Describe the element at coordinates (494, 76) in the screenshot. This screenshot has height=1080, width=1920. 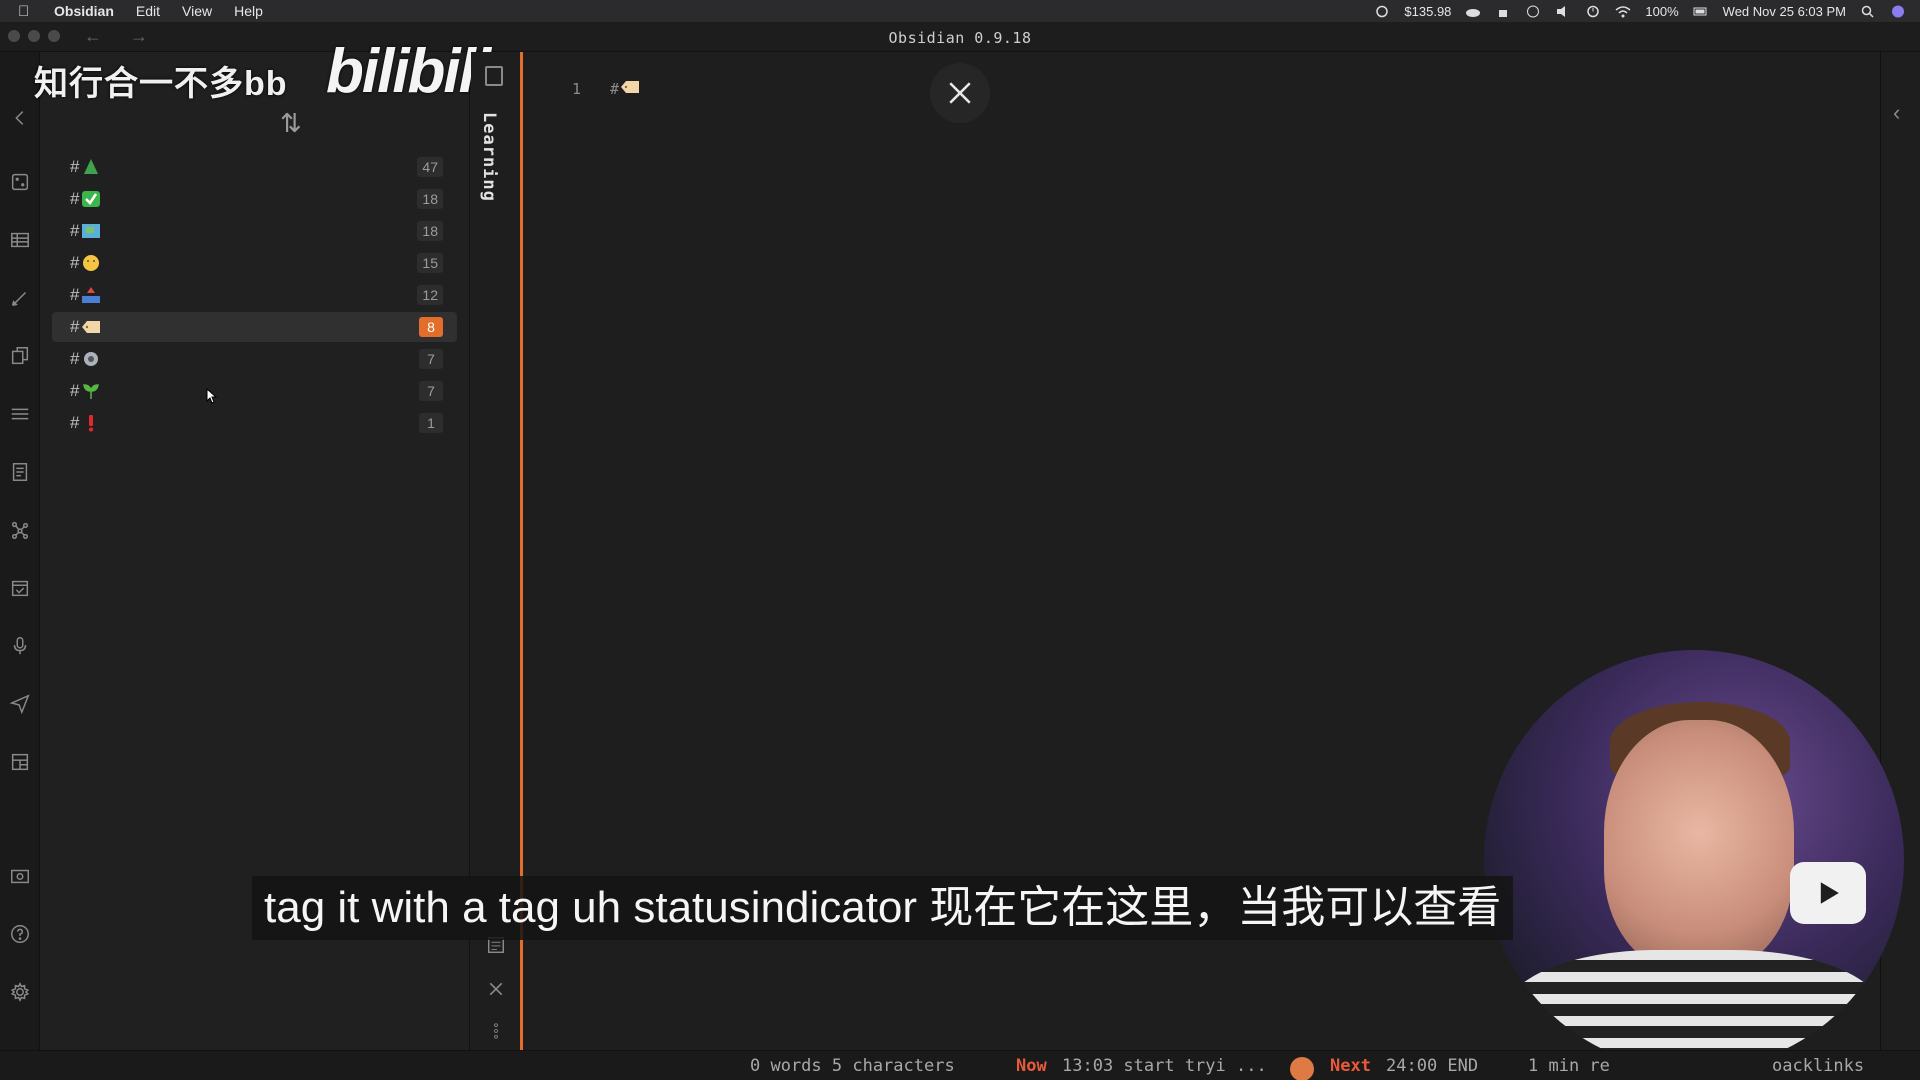
I see `file-icon` at that location.